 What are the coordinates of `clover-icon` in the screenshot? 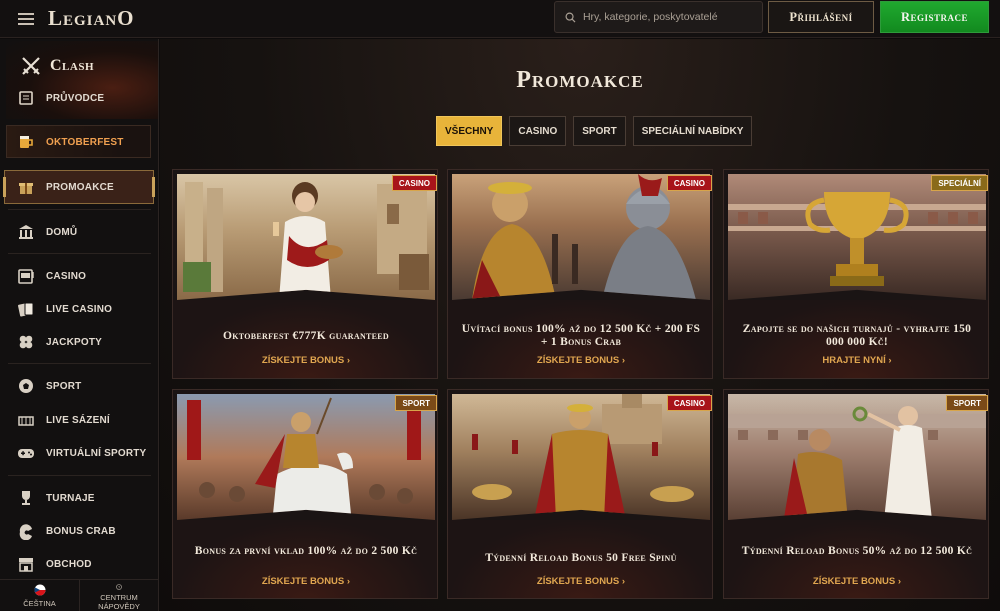 It's located at (26, 342).